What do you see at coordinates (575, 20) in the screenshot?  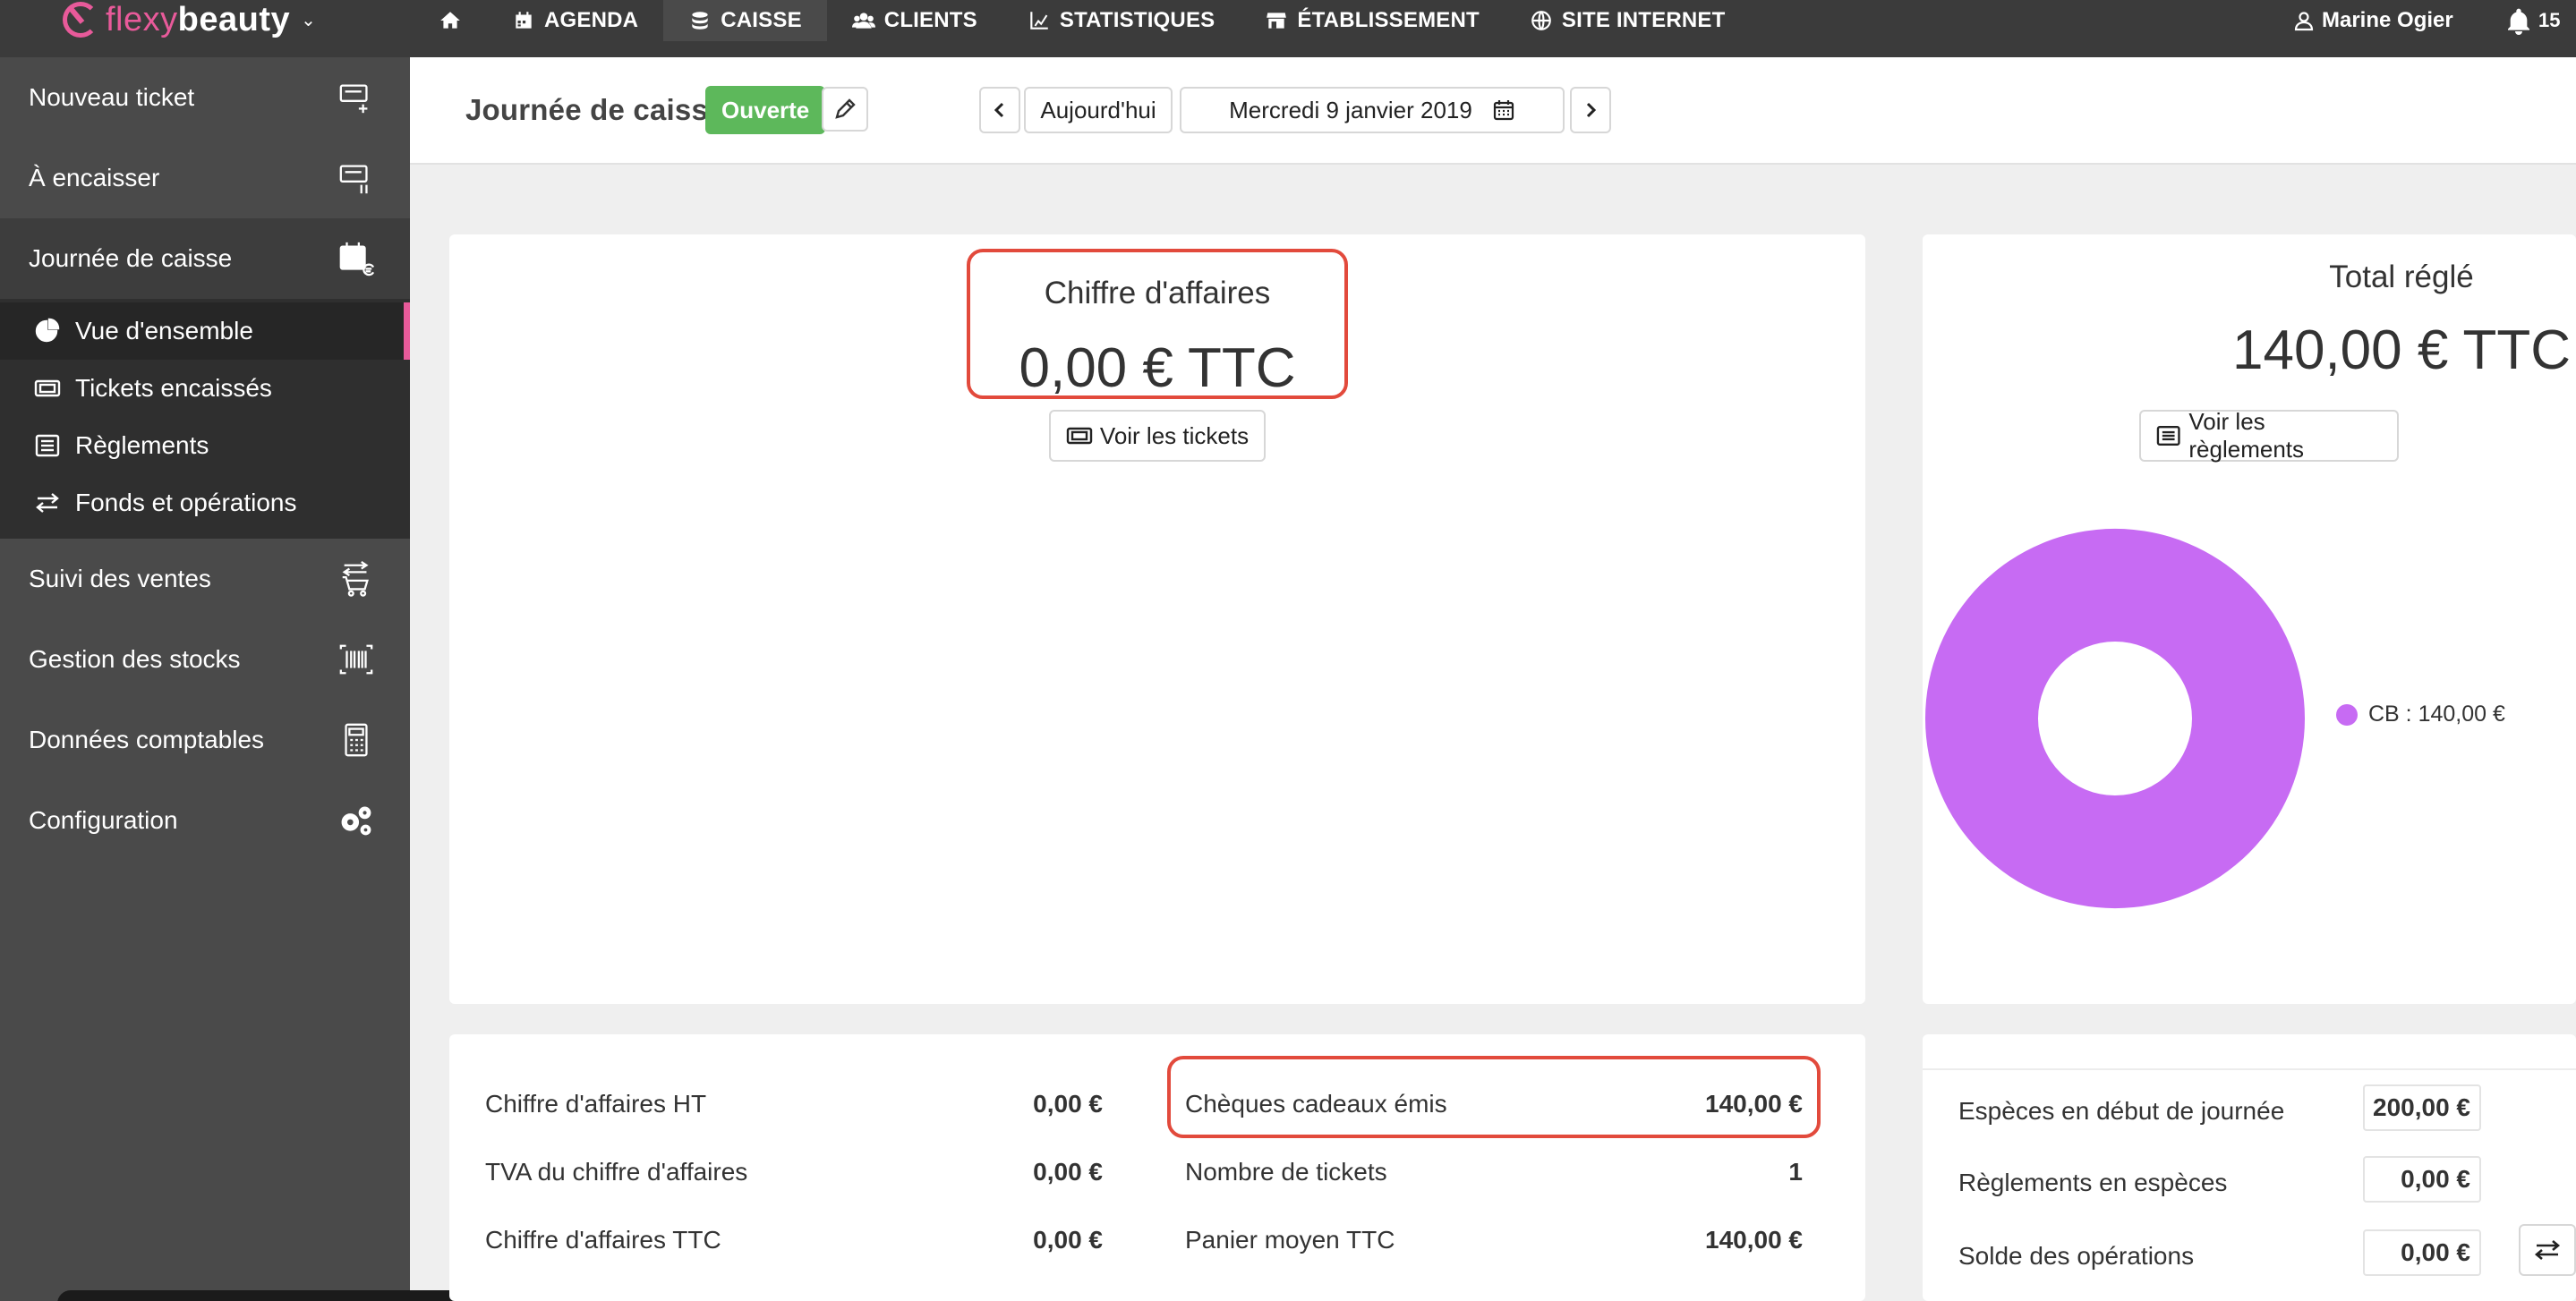 I see `nav-agenda: AGENDA` at bounding box center [575, 20].